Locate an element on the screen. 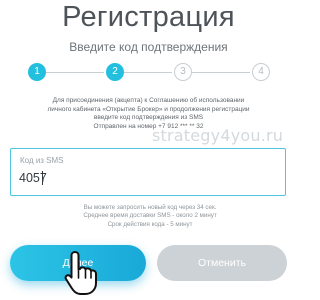 This screenshot has width=320, height=300. text-caret is located at coordinates (42, 178).